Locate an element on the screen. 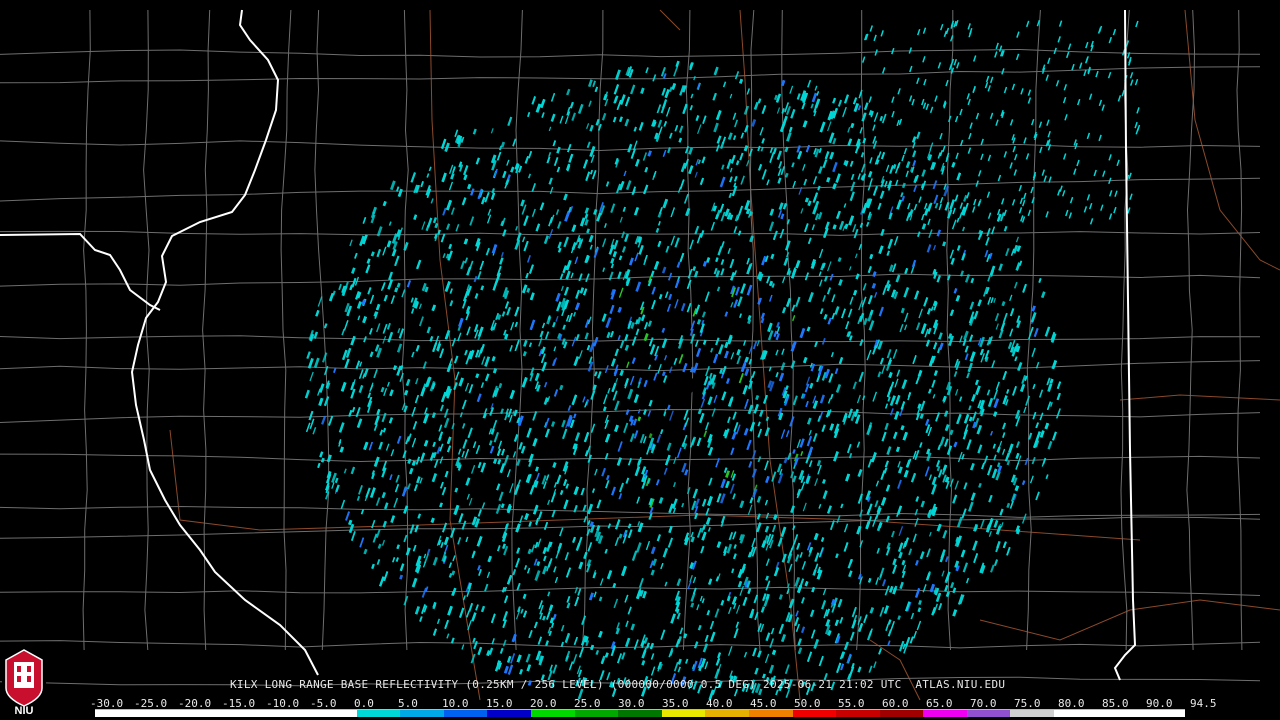 The height and width of the screenshot is (720, 1280). colorbar-tick-label: 94.5 is located at coordinates (1203, 703).